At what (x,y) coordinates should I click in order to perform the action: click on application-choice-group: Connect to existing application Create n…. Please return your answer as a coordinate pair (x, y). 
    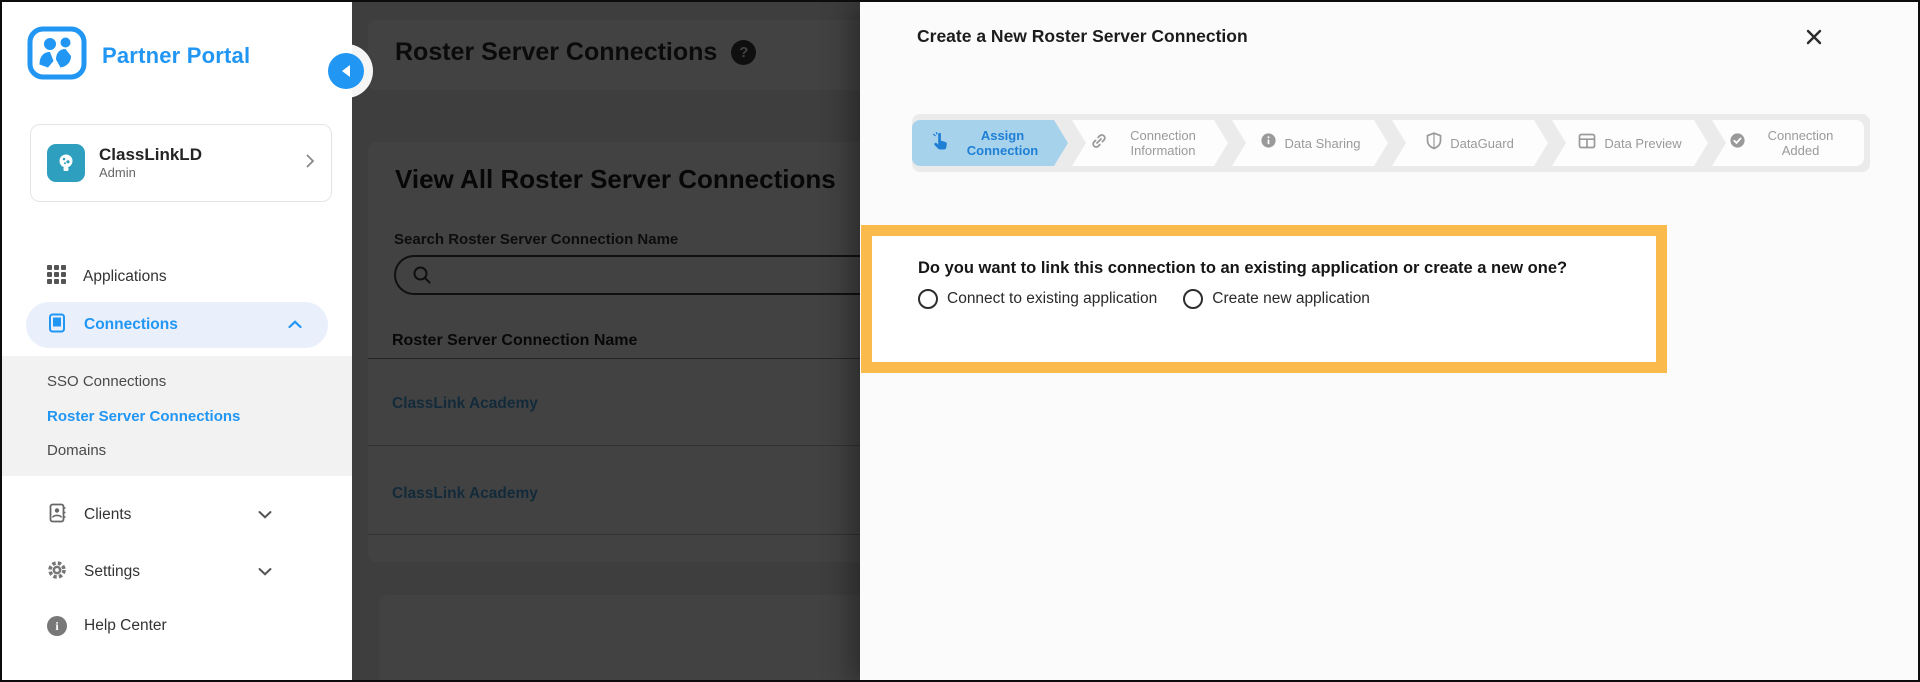
    Looking at the image, I should click on (1287, 299).